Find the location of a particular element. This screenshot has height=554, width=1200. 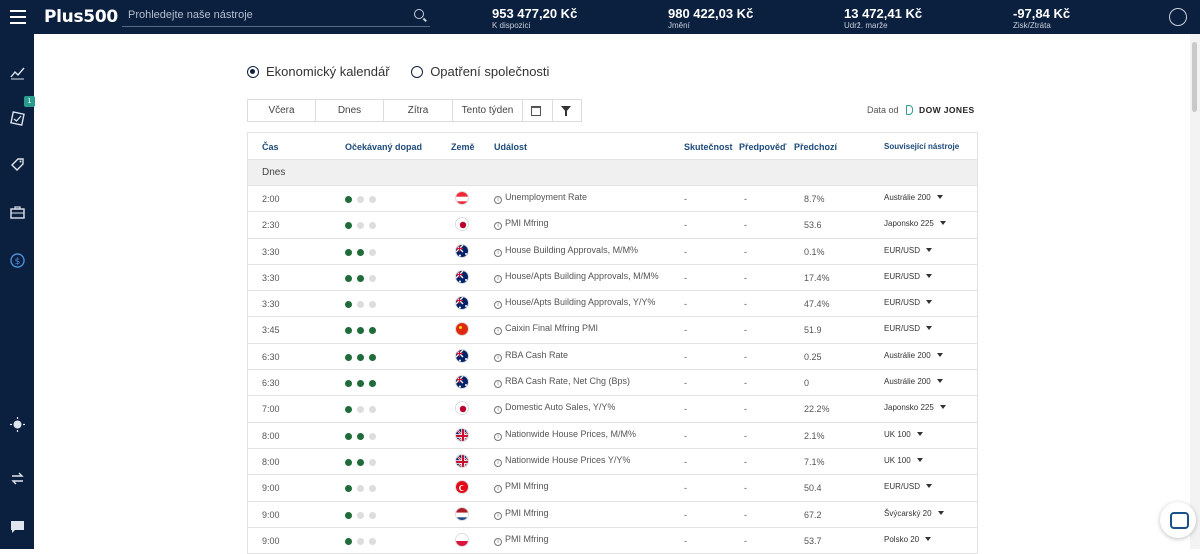

header-event: Událost is located at coordinates (510, 147).